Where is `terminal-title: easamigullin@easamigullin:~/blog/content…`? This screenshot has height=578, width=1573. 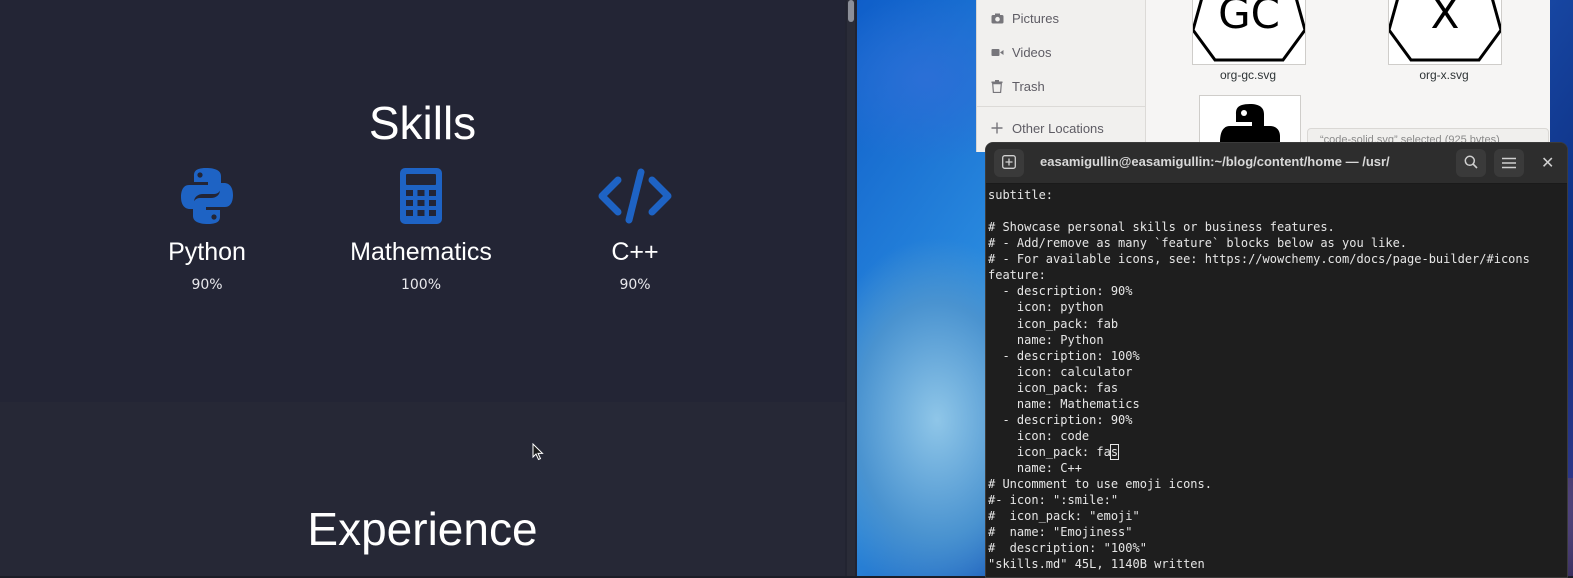 terminal-title: easamigullin@easamigullin:~/blog/content… is located at coordinates (1215, 161).